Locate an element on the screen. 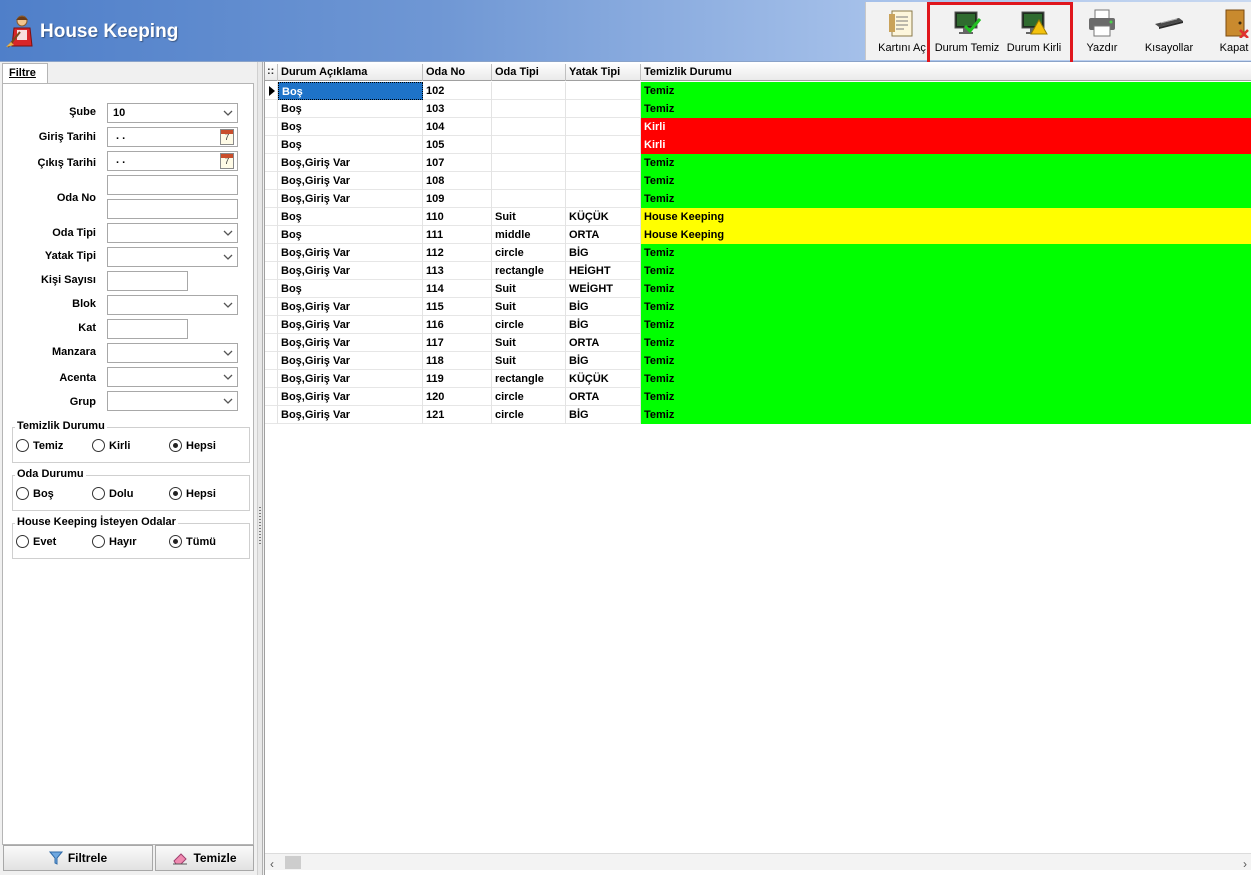  calendar-icon: 7 is located at coordinates (227, 137).